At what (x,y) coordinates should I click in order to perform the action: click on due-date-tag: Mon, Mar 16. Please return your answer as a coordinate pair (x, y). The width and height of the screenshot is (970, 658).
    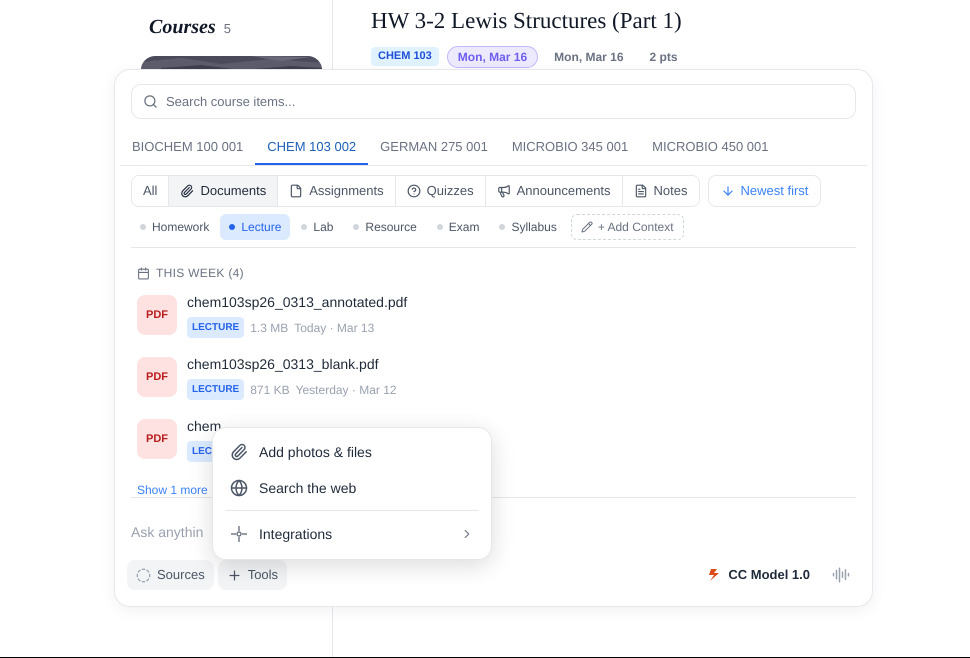
    Looking at the image, I should click on (492, 57).